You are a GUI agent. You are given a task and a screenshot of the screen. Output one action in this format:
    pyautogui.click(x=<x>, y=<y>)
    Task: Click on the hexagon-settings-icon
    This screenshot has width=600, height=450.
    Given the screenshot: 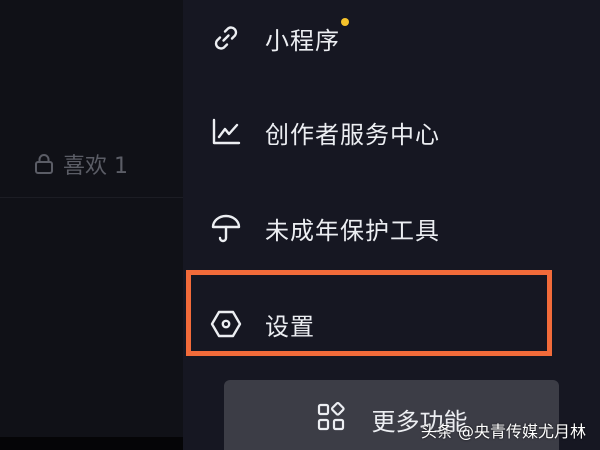 What is the action you would take?
    pyautogui.click(x=226, y=324)
    